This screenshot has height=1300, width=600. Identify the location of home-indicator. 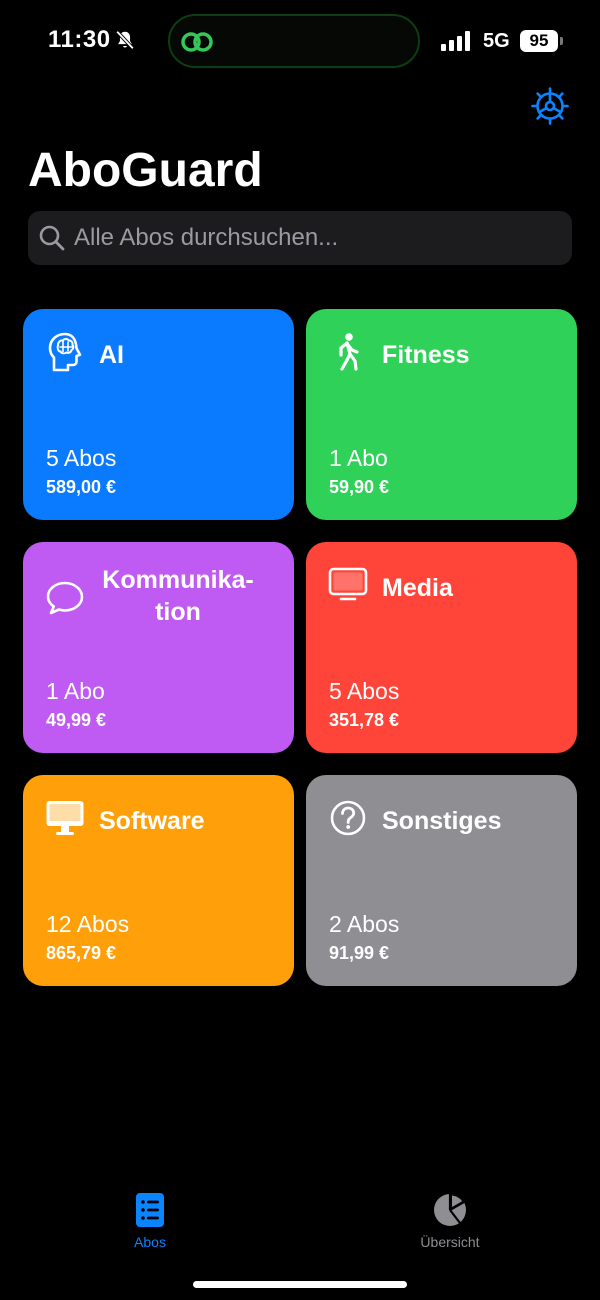
(300, 1284).